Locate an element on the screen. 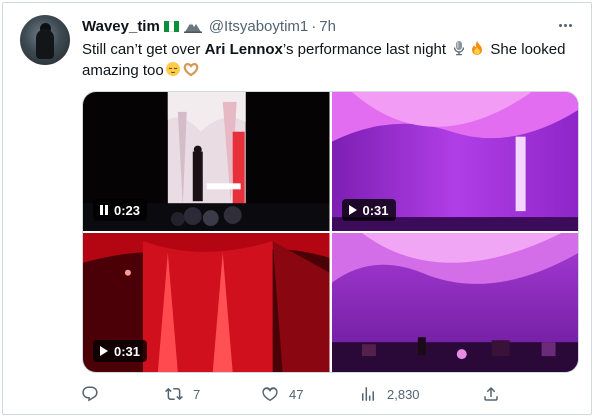 Image resolution: width=595 pixels, height=418 pixels. mountain-icon is located at coordinates (192, 27).